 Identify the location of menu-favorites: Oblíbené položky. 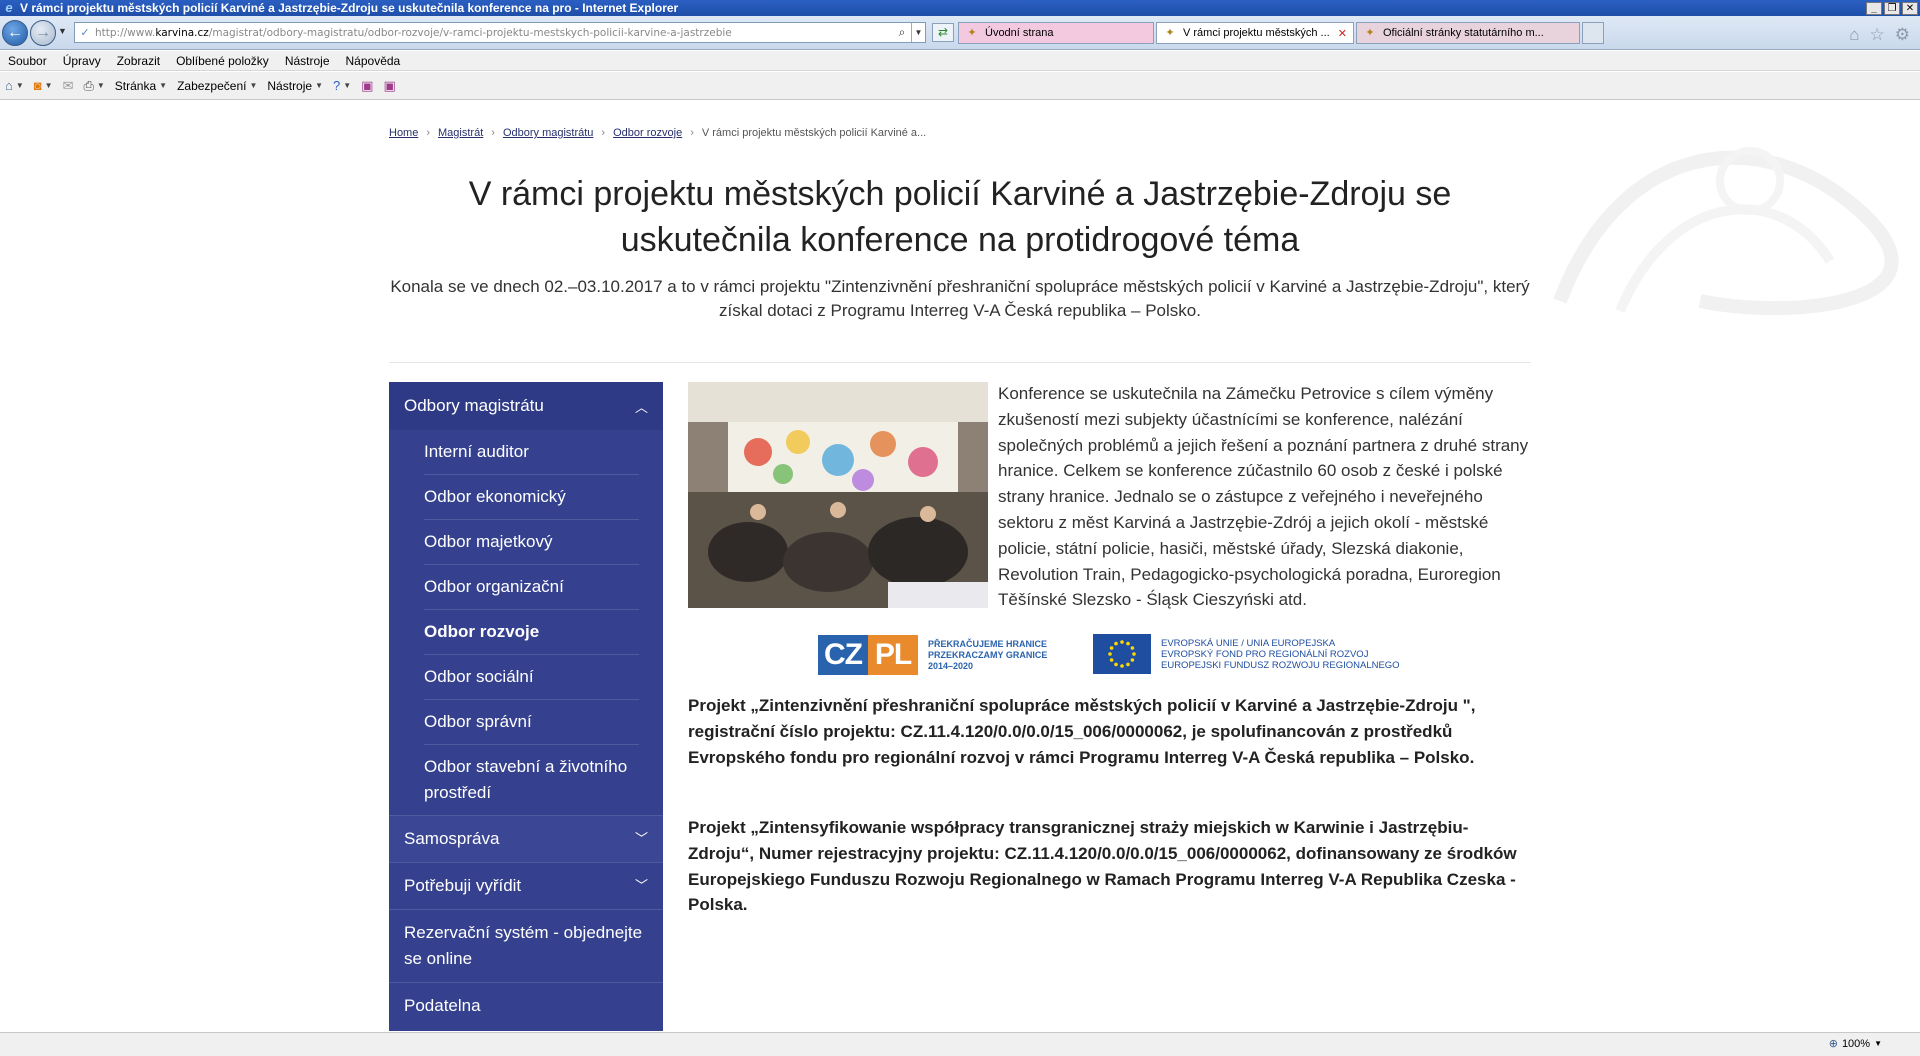
(222, 61).